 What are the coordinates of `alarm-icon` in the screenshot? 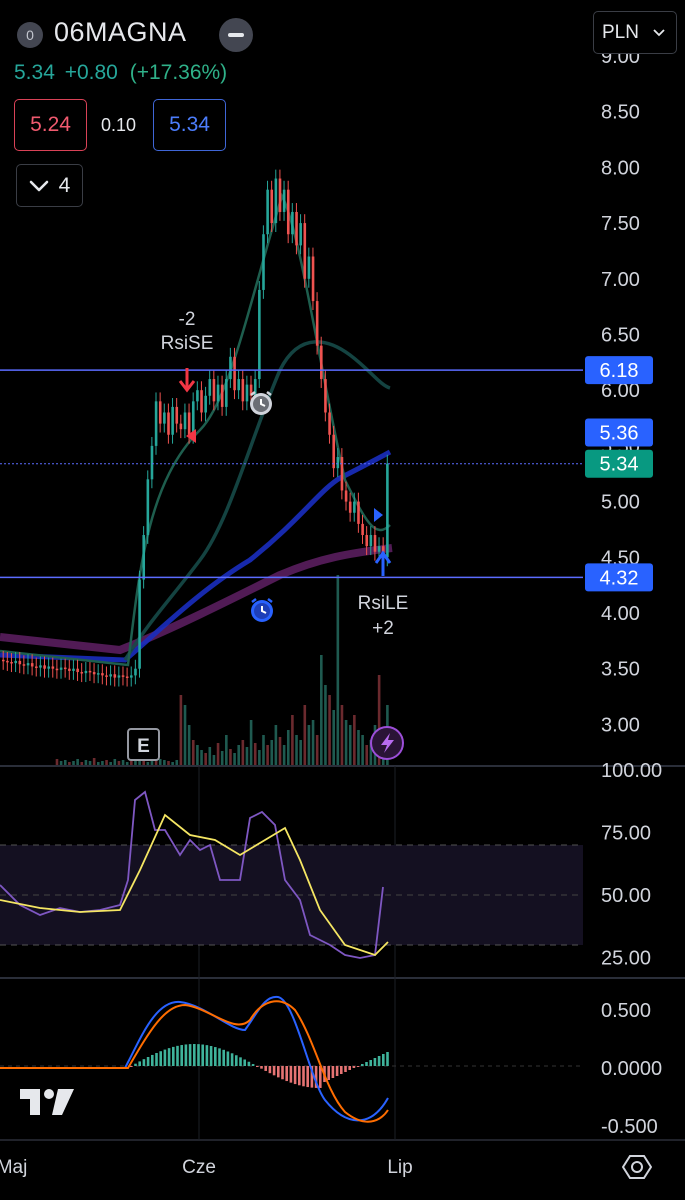 It's located at (262, 610).